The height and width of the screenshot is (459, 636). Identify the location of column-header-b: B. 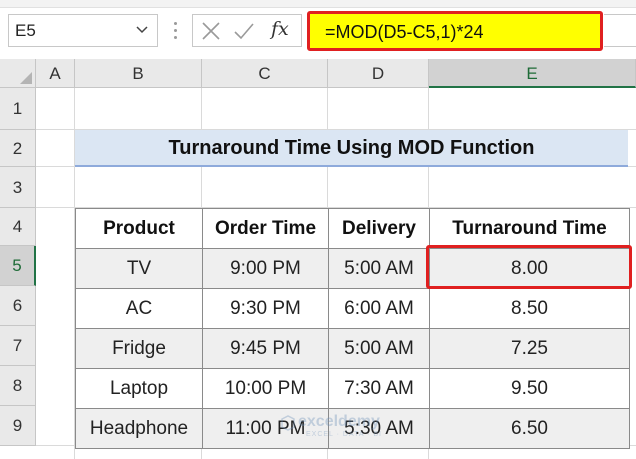
(138, 73).